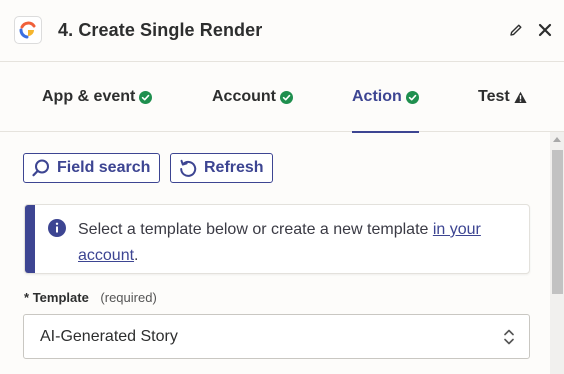 This screenshot has height=374, width=564. Describe the element at coordinates (557, 139) in the screenshot. I see `scroll-up-arrow-icon` at that location.